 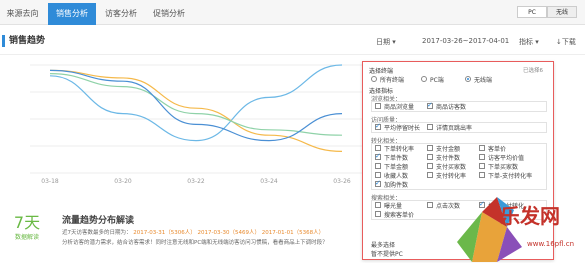 I want to click on selected-count: 已选择6, so click(x=533, y=71).